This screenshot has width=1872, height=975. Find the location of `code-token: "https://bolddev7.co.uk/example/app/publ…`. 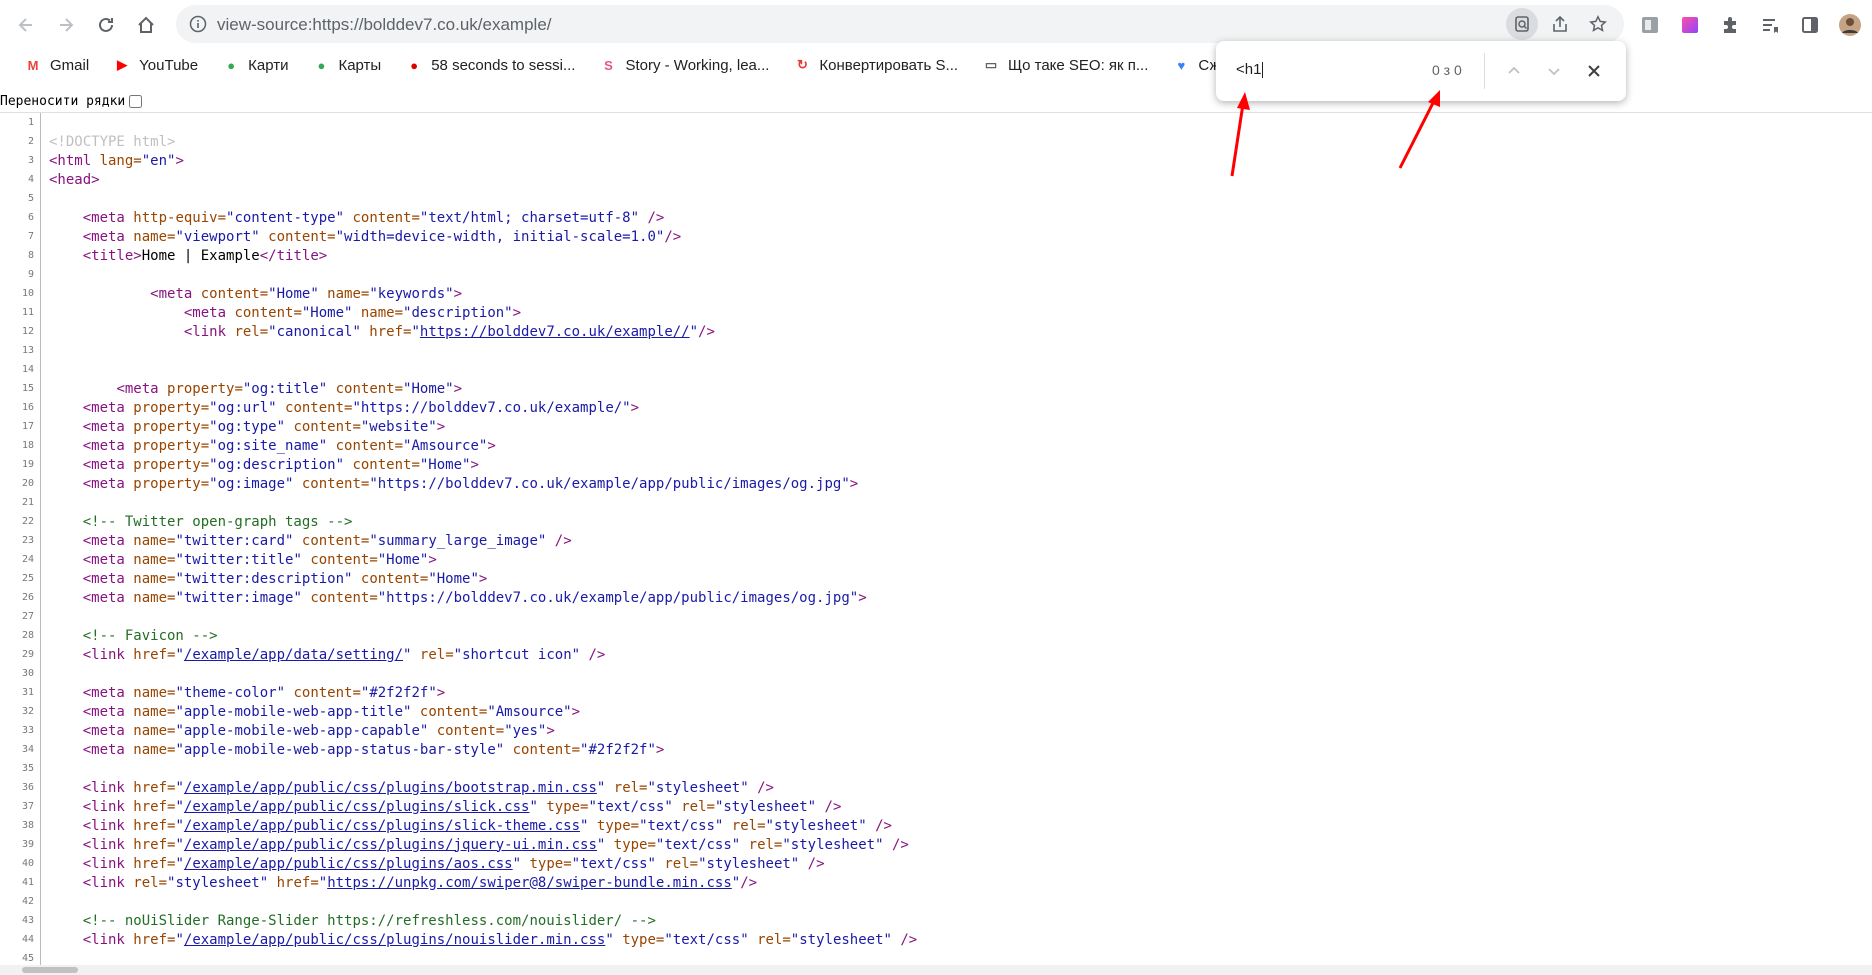

code-token: "https://bolddev7.co.uk/example/app/publ… is located at coordinates (609, 483).